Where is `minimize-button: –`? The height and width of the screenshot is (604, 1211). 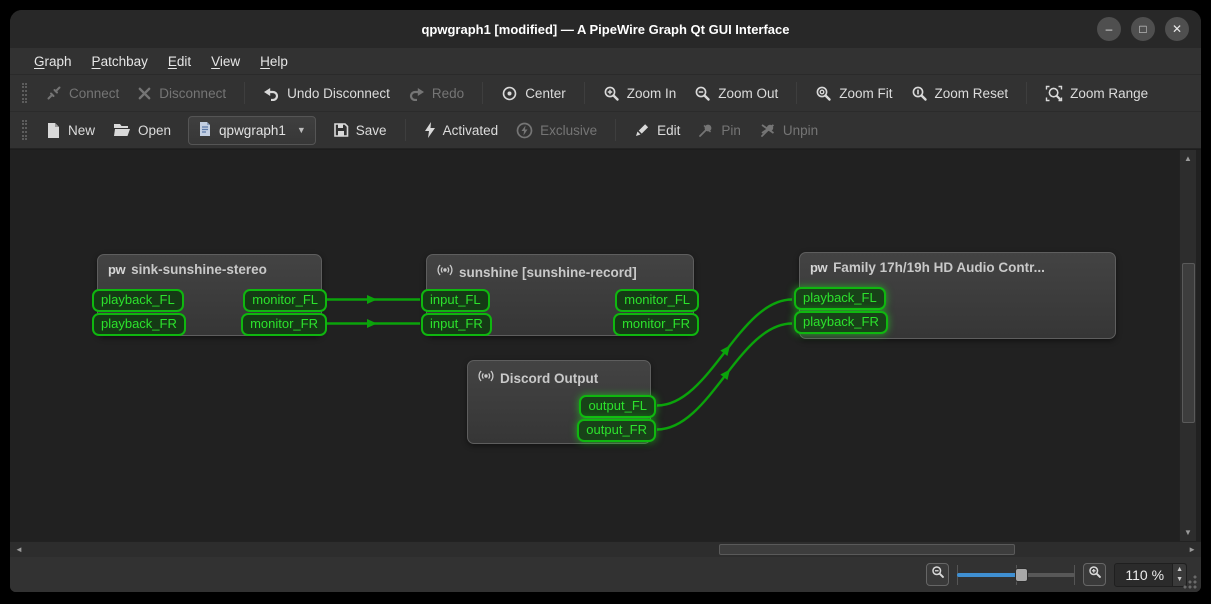 minimize-button: – is located at coordinates (1109, 29).